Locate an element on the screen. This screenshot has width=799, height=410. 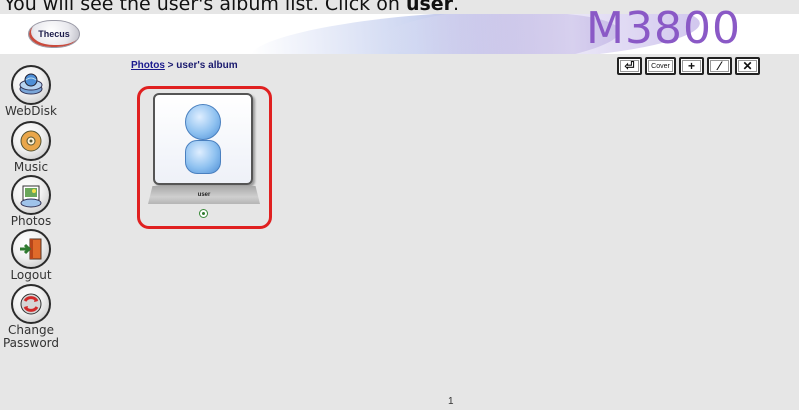
model-title: M3800 is located at coordinates (663, 28).